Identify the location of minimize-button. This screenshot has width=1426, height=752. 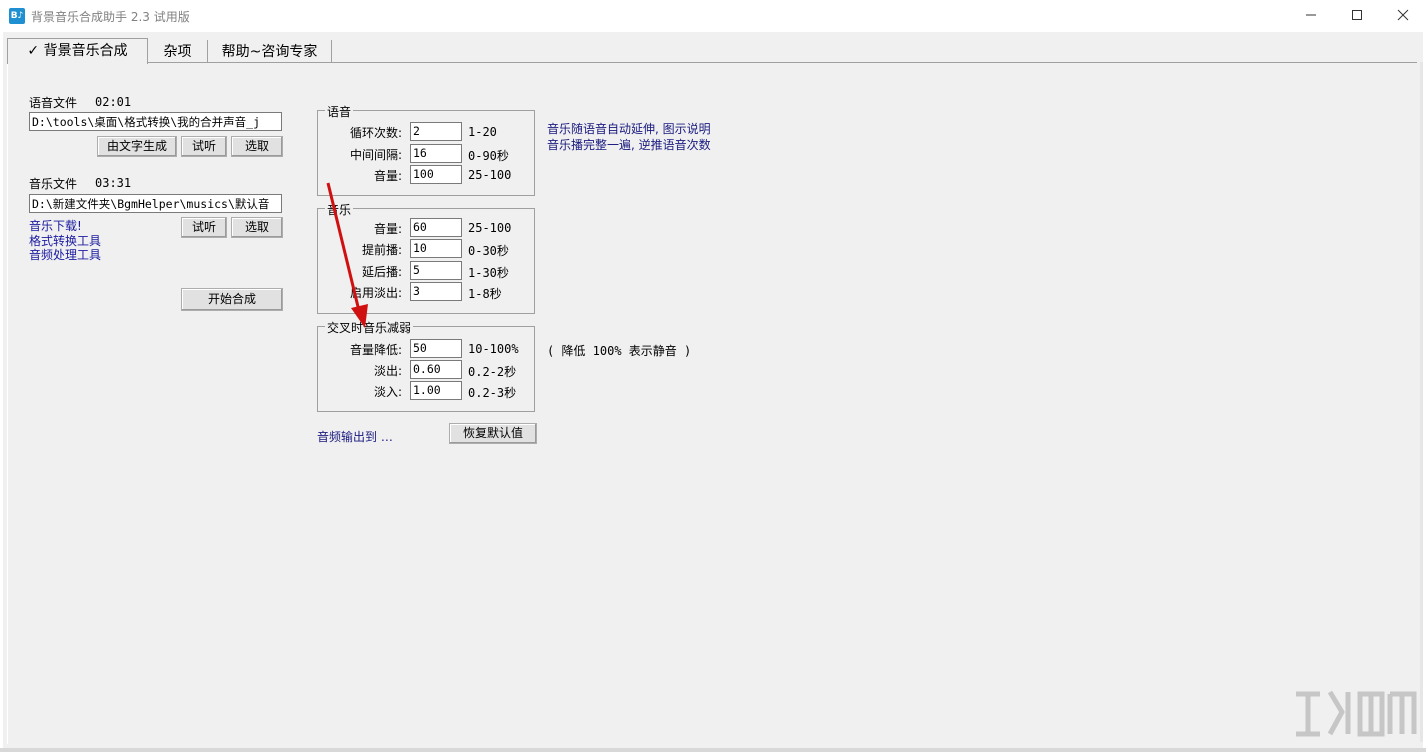
(1311, 15).